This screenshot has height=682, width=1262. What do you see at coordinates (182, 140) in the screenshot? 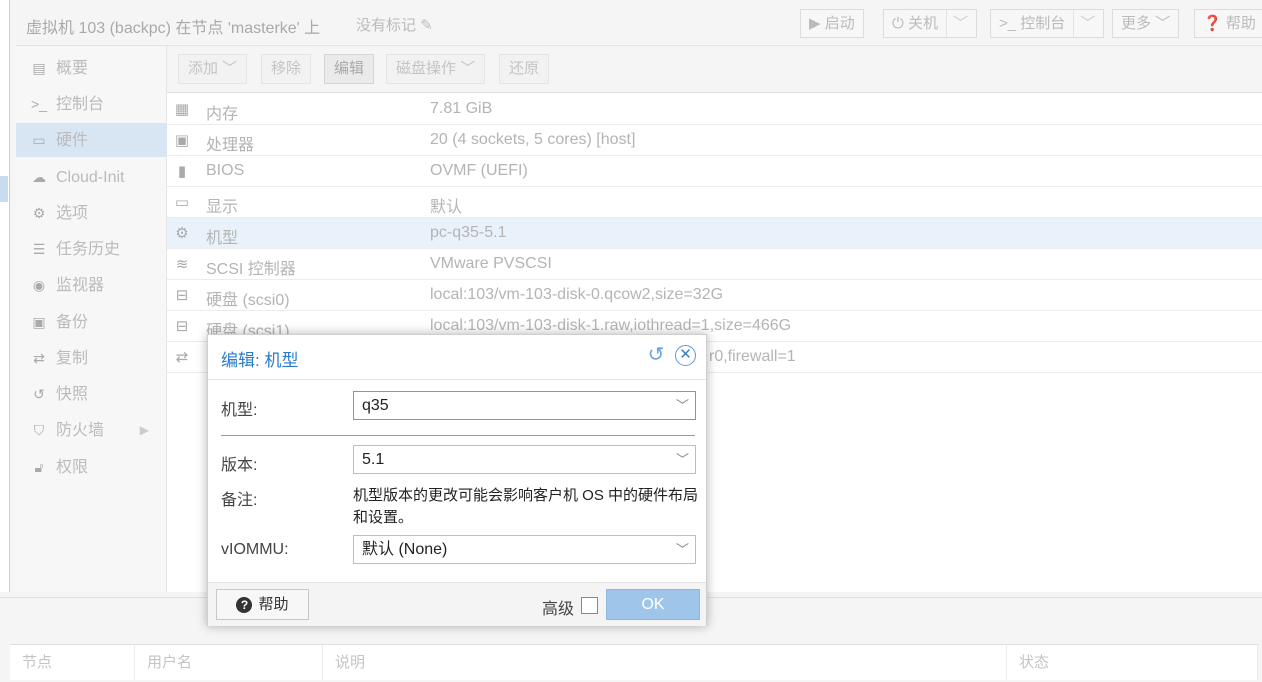
I see `cpu-icon: ▣` at bounding box center [182, 140].